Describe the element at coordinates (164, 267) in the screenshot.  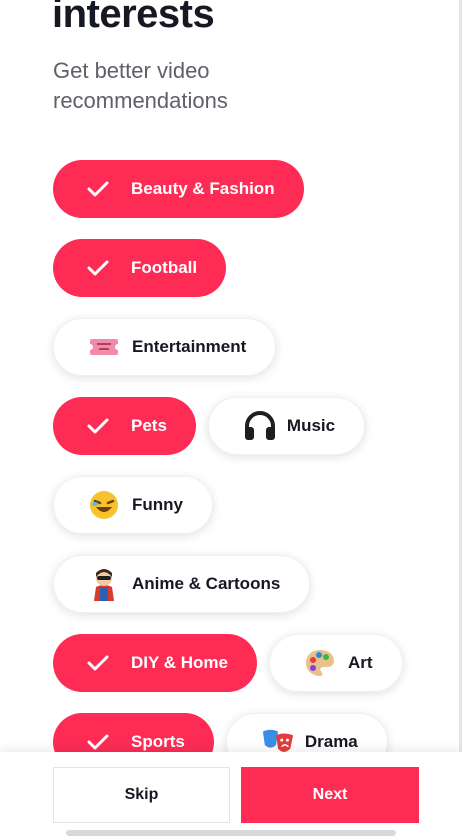
I see `interest-chip-label: Football` at that location.